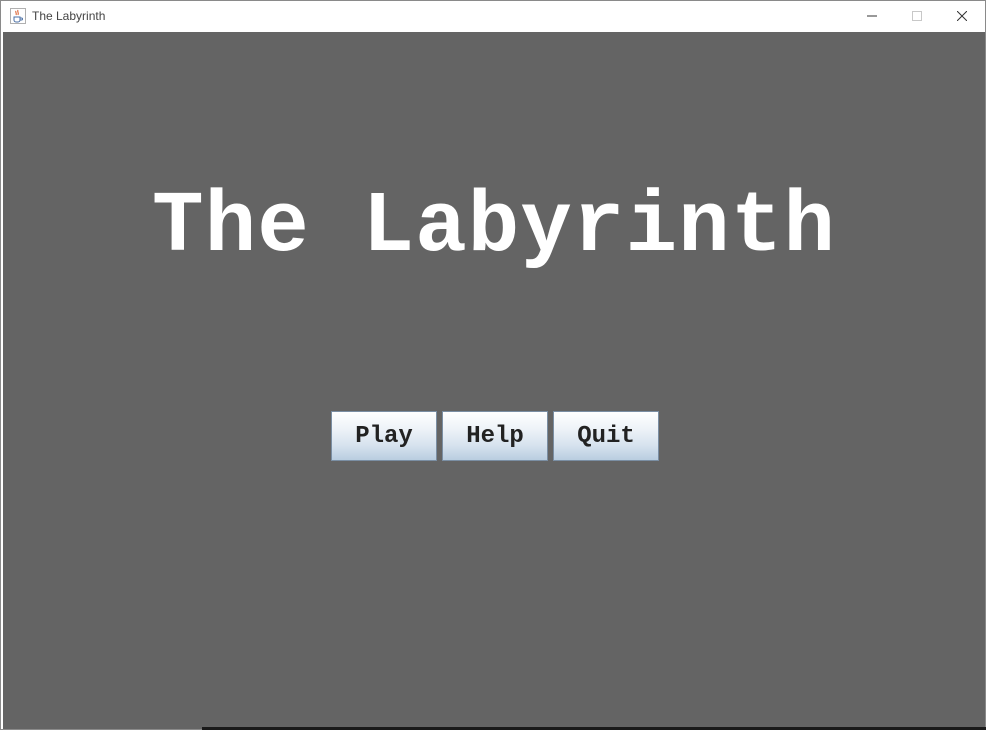 The width and height of the screenshot is (986, 730). What do you see at coordinates (495, 436) in the screenshot?
I see `help-button: Help` at bounding box center [495, 436].